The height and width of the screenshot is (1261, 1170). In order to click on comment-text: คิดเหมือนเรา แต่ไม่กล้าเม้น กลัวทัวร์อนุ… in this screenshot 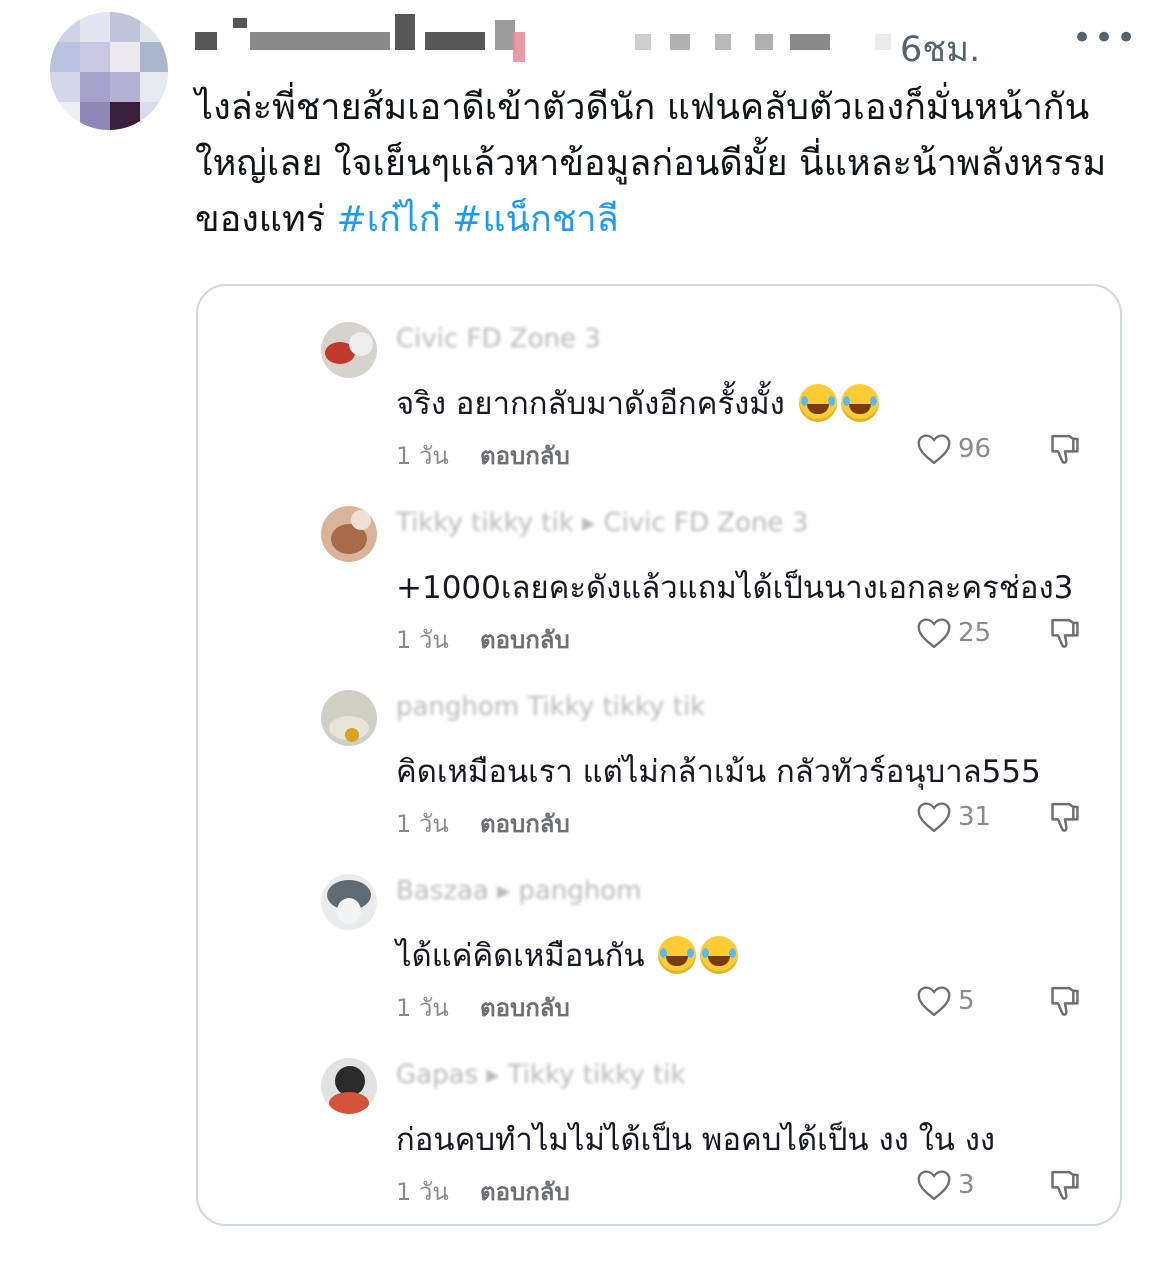, I will do `click(718, 772)`.